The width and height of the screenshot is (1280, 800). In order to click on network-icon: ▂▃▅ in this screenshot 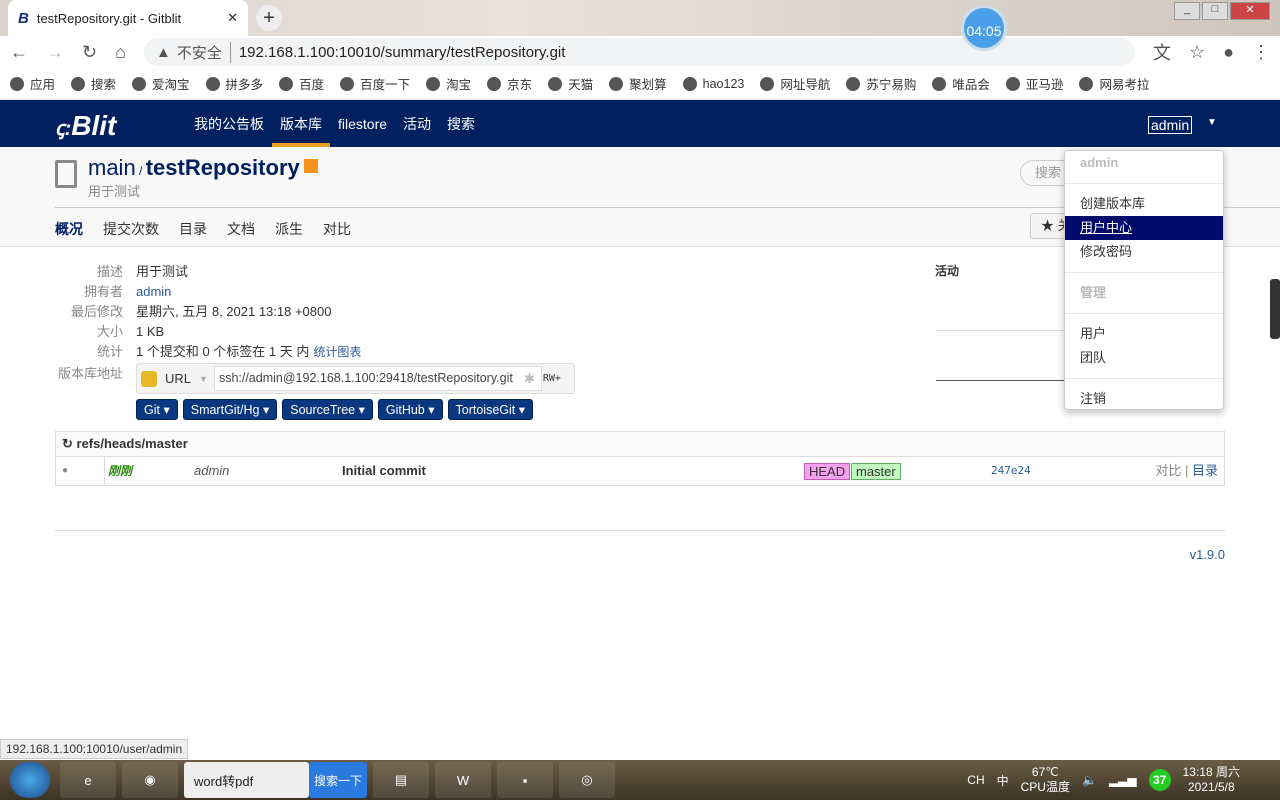, I will do `click(1123, 780)`.